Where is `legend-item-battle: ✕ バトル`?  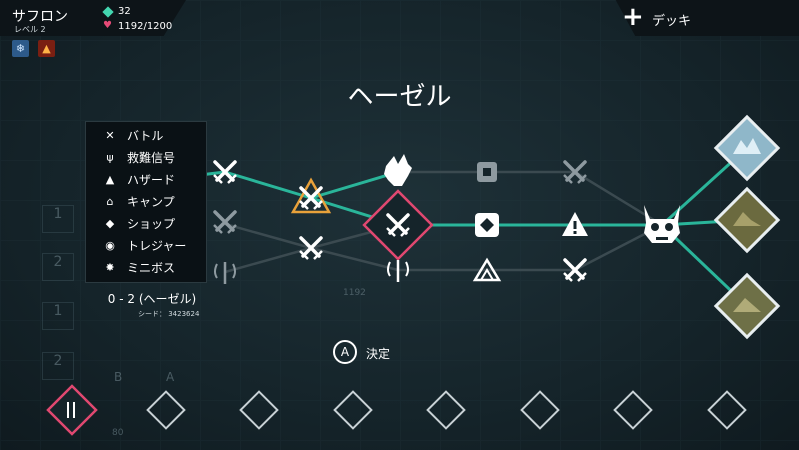 legend-item-battle: ✕ バトル is located at coordinates (132, 135).